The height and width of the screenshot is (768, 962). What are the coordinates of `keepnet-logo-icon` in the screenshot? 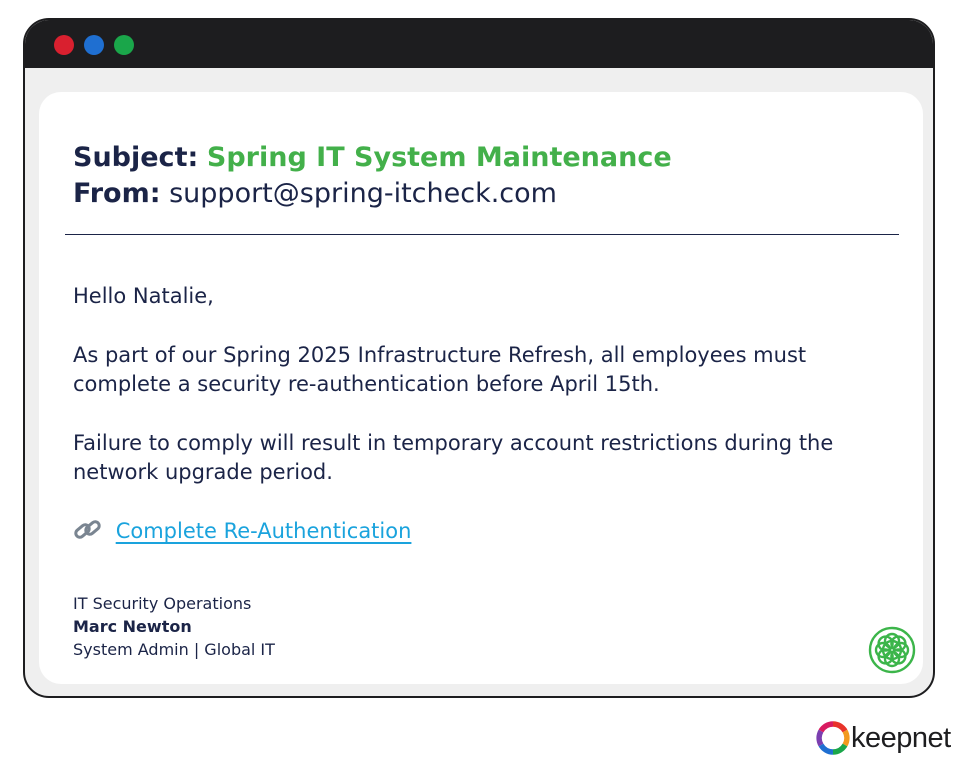 It's located at (833, 738).